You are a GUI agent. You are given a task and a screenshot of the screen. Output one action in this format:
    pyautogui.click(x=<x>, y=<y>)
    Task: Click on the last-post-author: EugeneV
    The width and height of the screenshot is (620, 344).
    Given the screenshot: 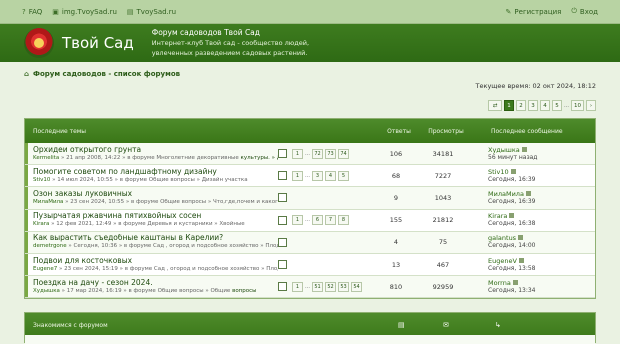 What is the action you would take?
    pyautogui.click(x=502, y=261)
    